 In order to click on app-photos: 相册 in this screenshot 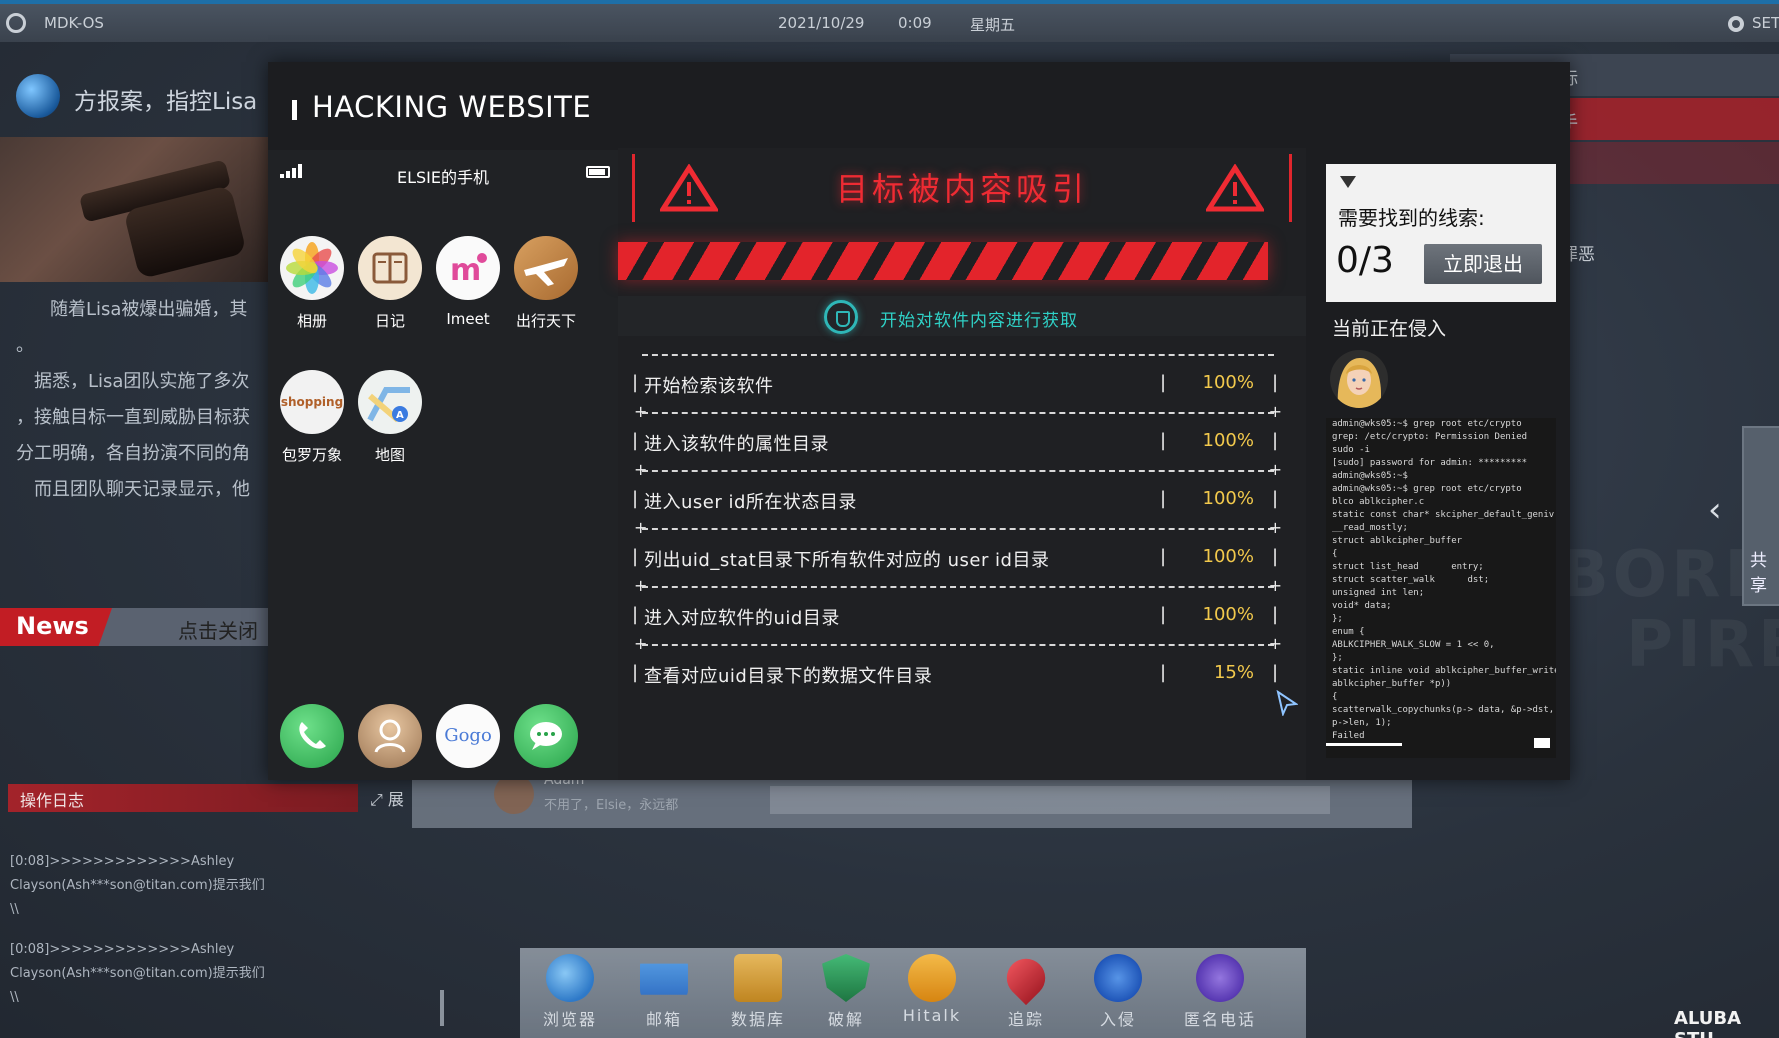, I will do `click(312, 283)`.